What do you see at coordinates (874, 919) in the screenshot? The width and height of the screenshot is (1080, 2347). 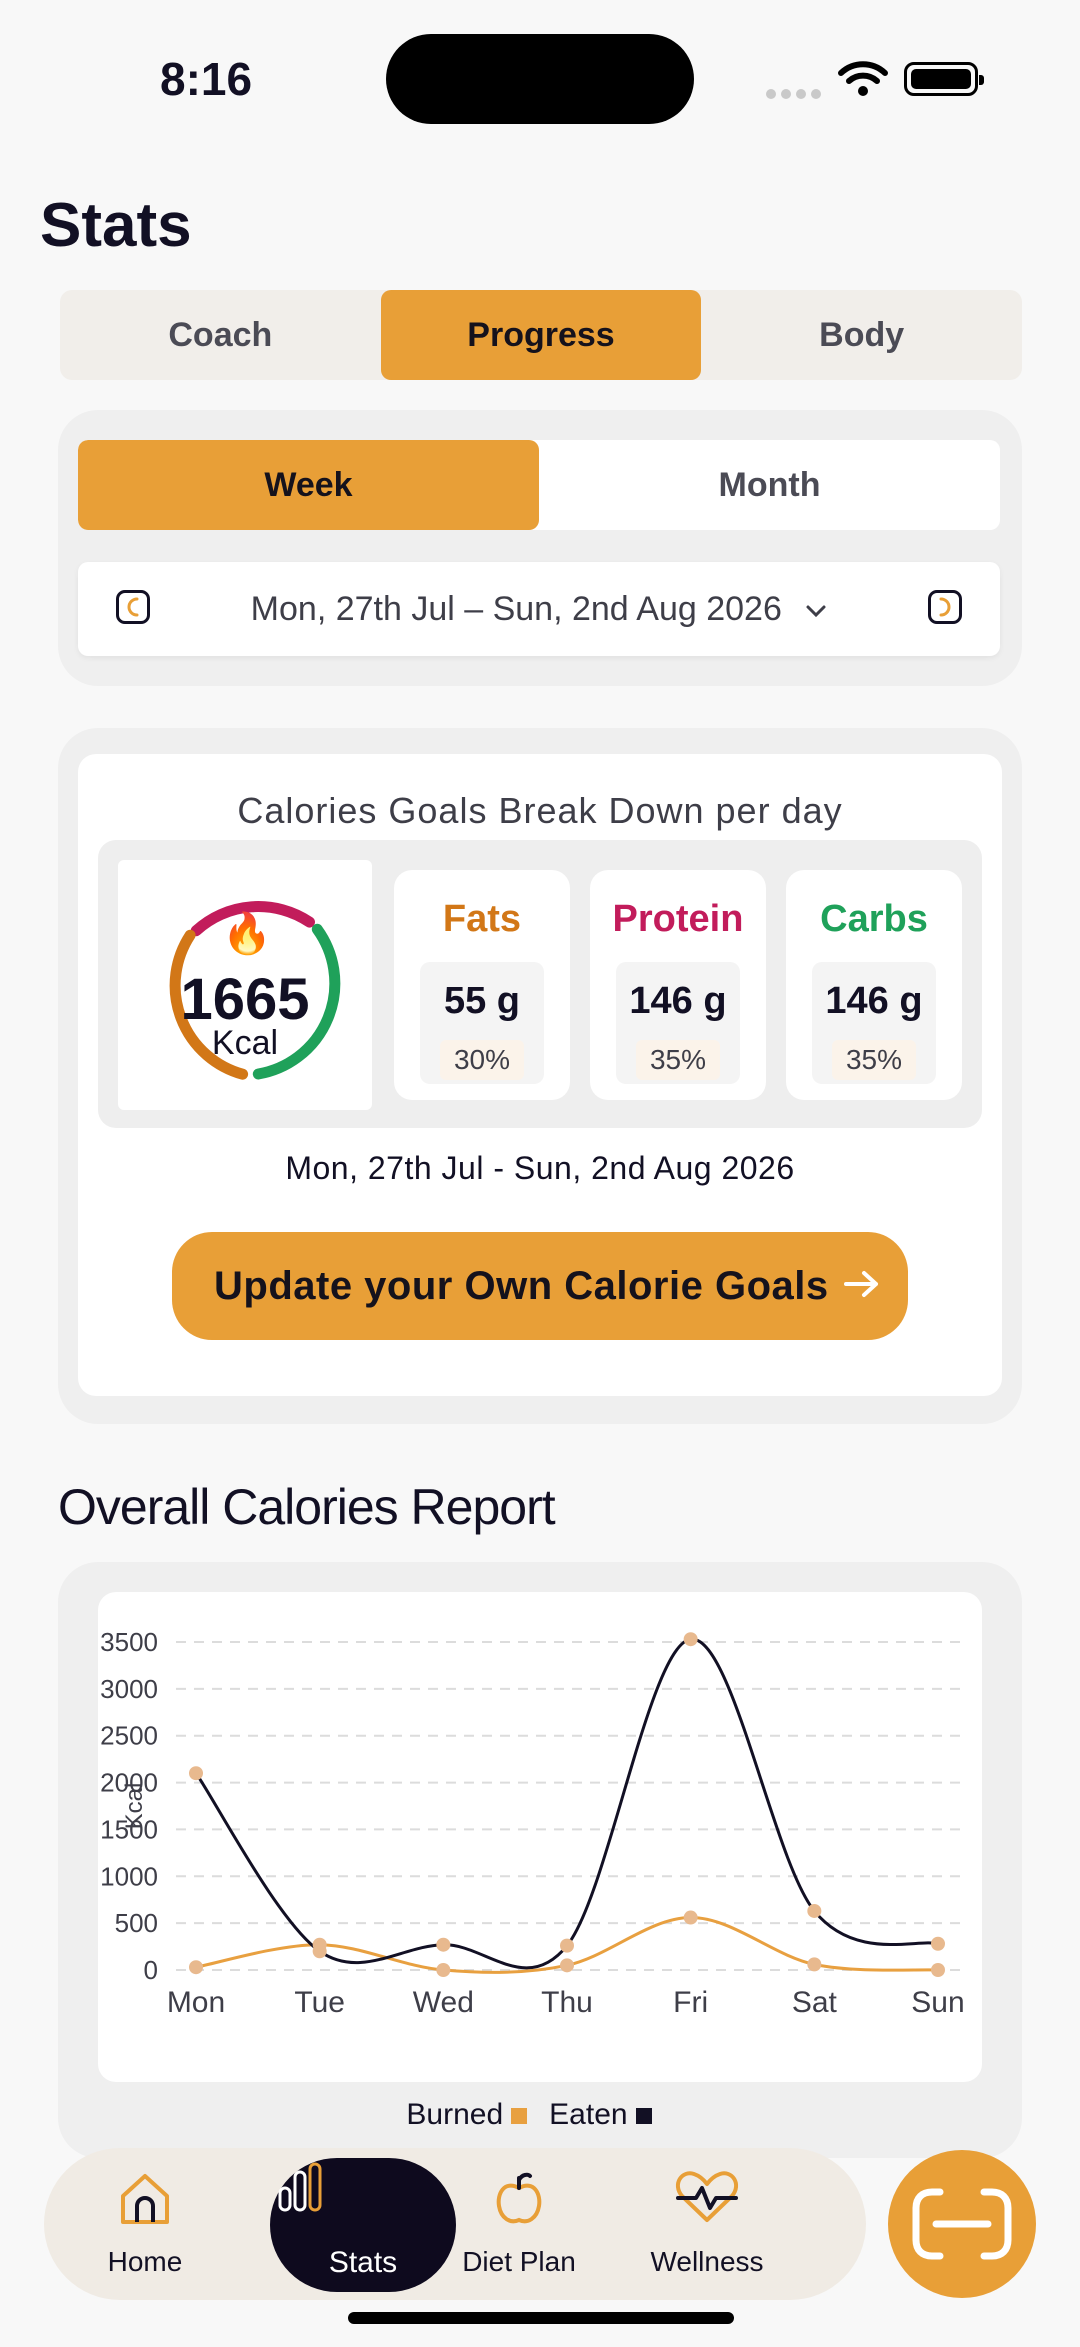 I see `macro-name: Carbs` at bounding box center [874, 919].